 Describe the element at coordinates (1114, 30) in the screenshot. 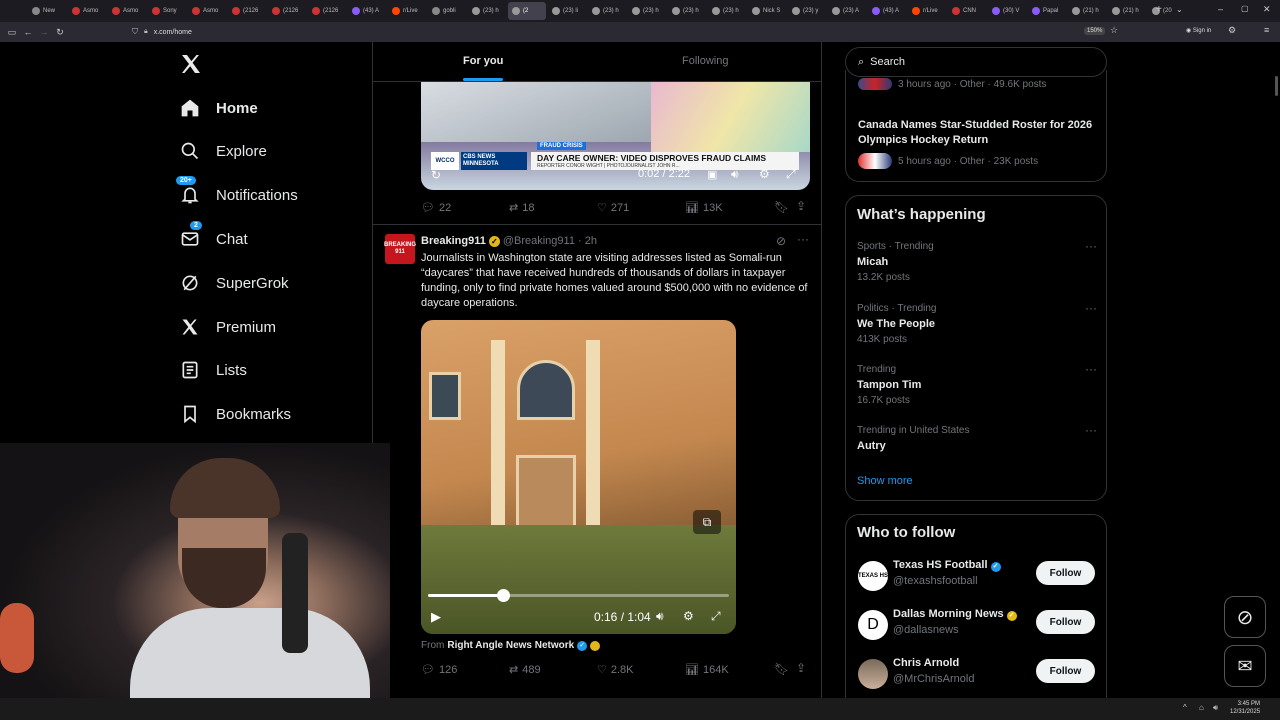

I see `bookmark-star-icon: ☆` at that location.